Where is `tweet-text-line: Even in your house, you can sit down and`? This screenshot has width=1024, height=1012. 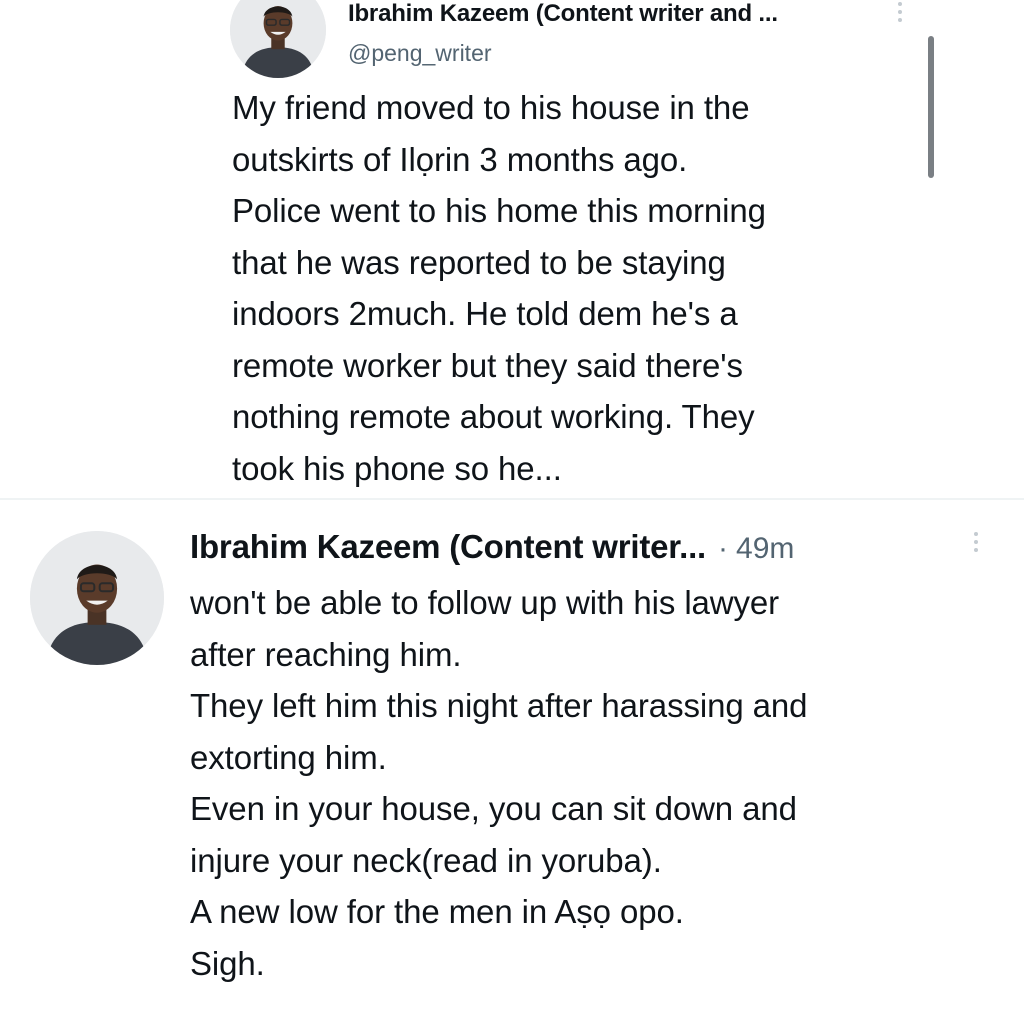 tweet-text-line: Even in your house, you can sit down and is located at coordinates (493, 808).